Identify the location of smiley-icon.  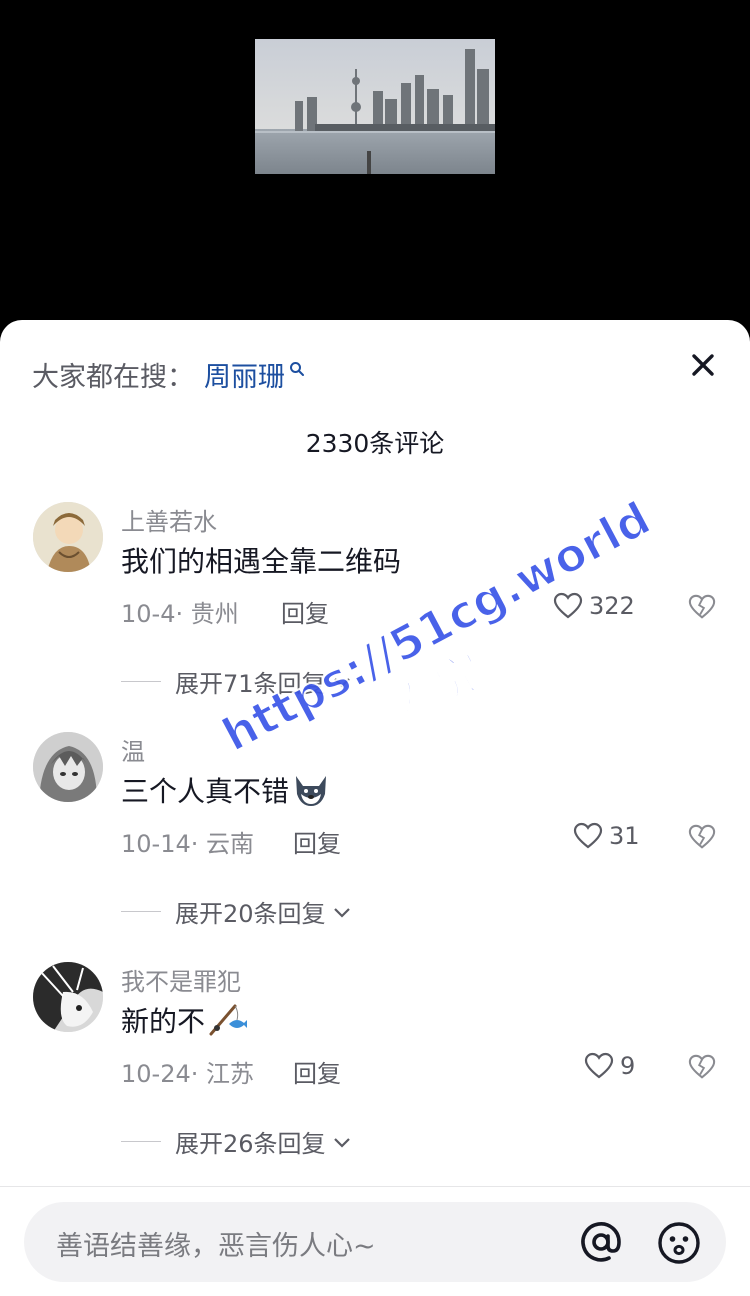
(679, 1243).